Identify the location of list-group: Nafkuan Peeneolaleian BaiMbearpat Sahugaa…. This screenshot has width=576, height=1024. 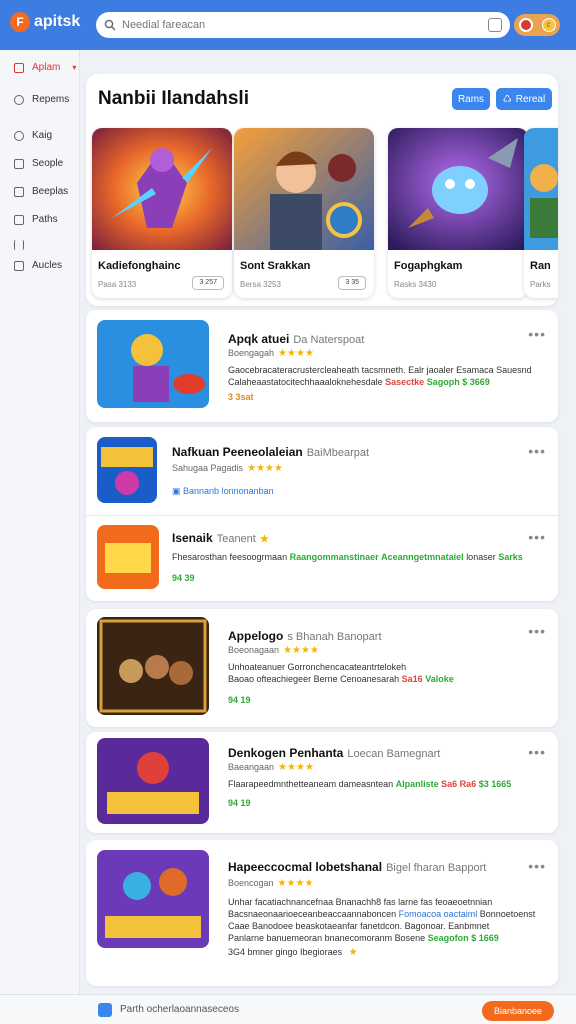
(322, 514).